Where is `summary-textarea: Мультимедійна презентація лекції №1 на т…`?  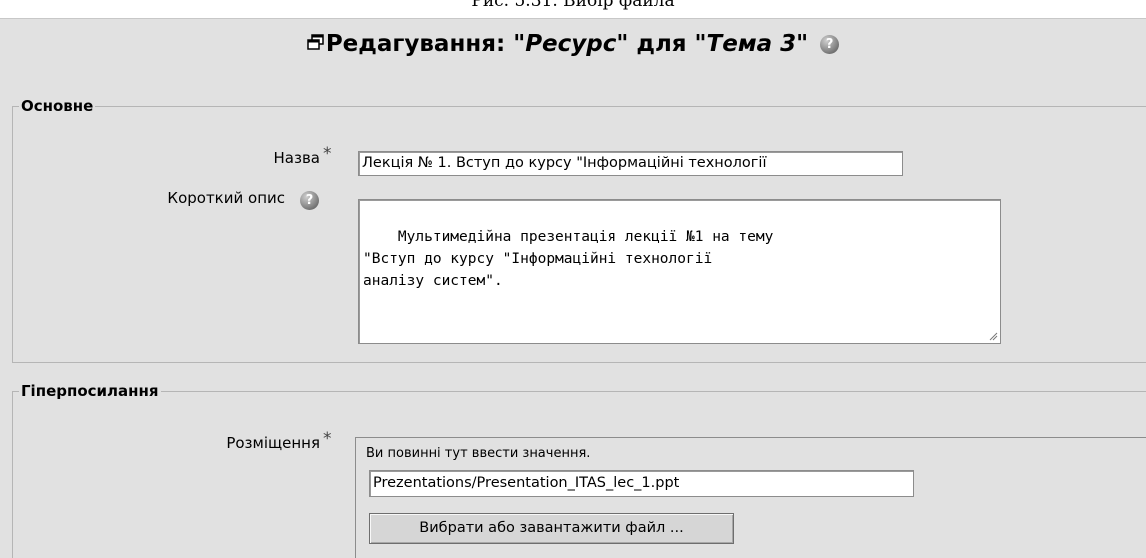
summary-textarea: Мультимедійна презентація лекції №1 на т… is located at coordinates (679, 271).